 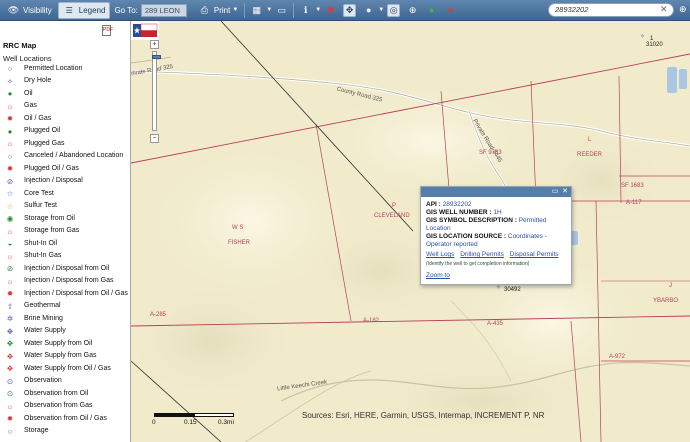 What do you see at coordinates (126, 10) in the screenshot?
I see `goto-label: Go To:` at bounding box center [126, 10].